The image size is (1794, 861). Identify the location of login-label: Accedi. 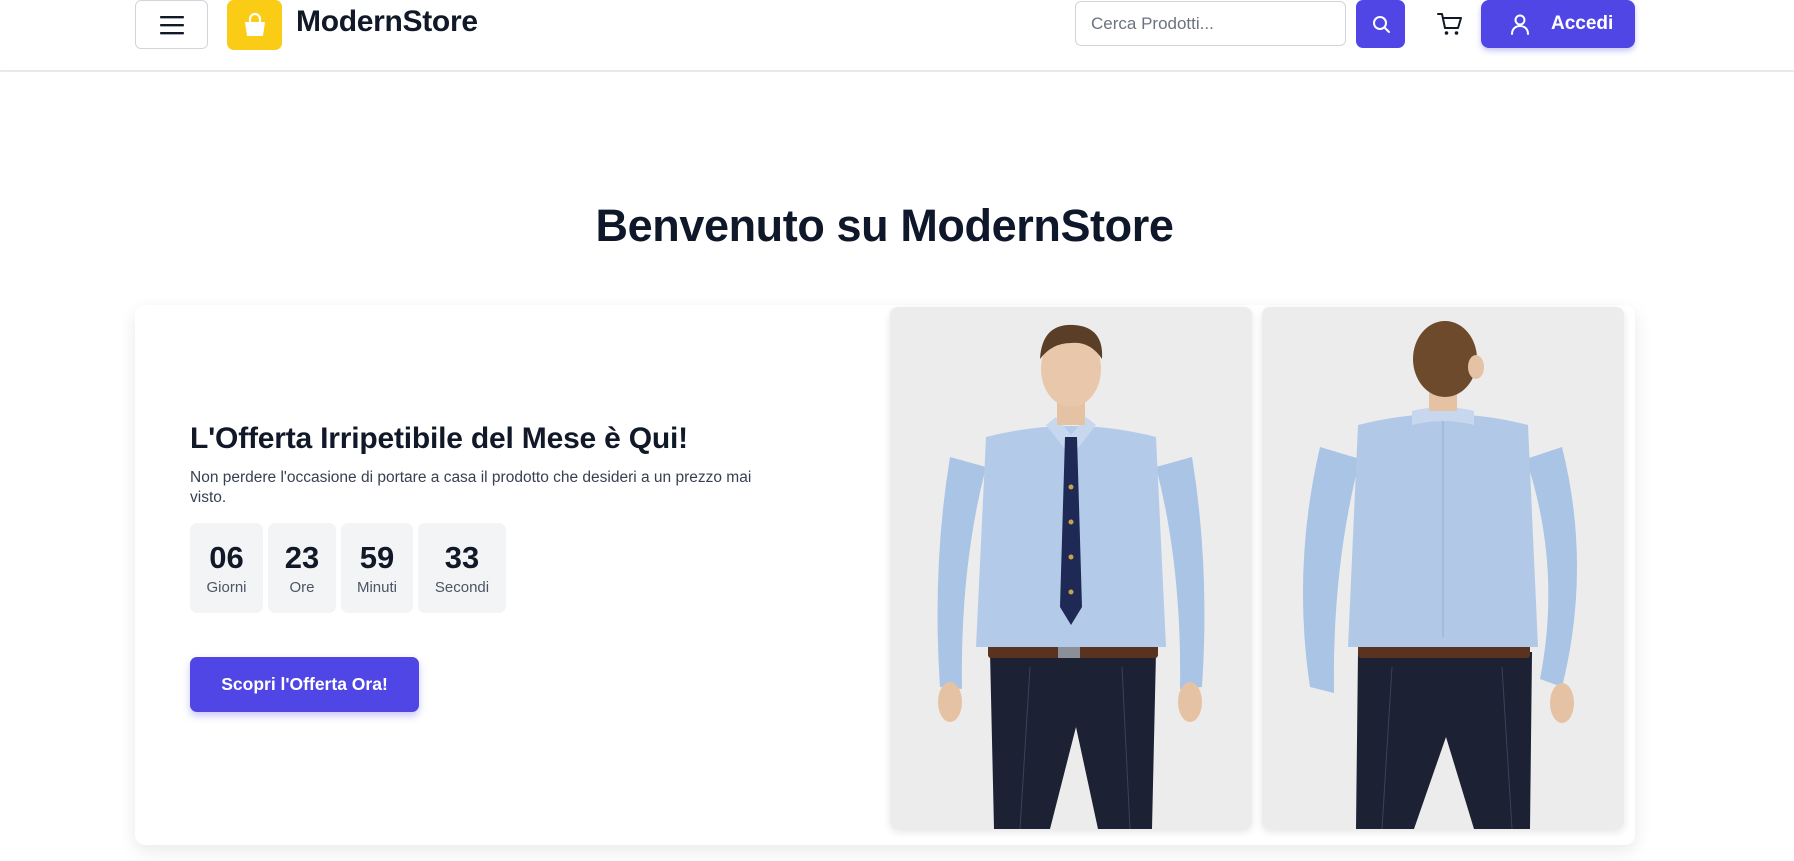
(1582, 23).